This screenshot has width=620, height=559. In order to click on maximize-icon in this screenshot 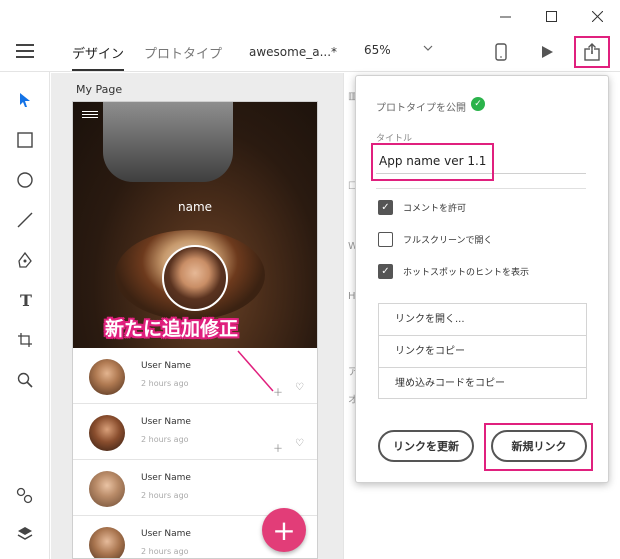, I will do `click(551, 16)`.